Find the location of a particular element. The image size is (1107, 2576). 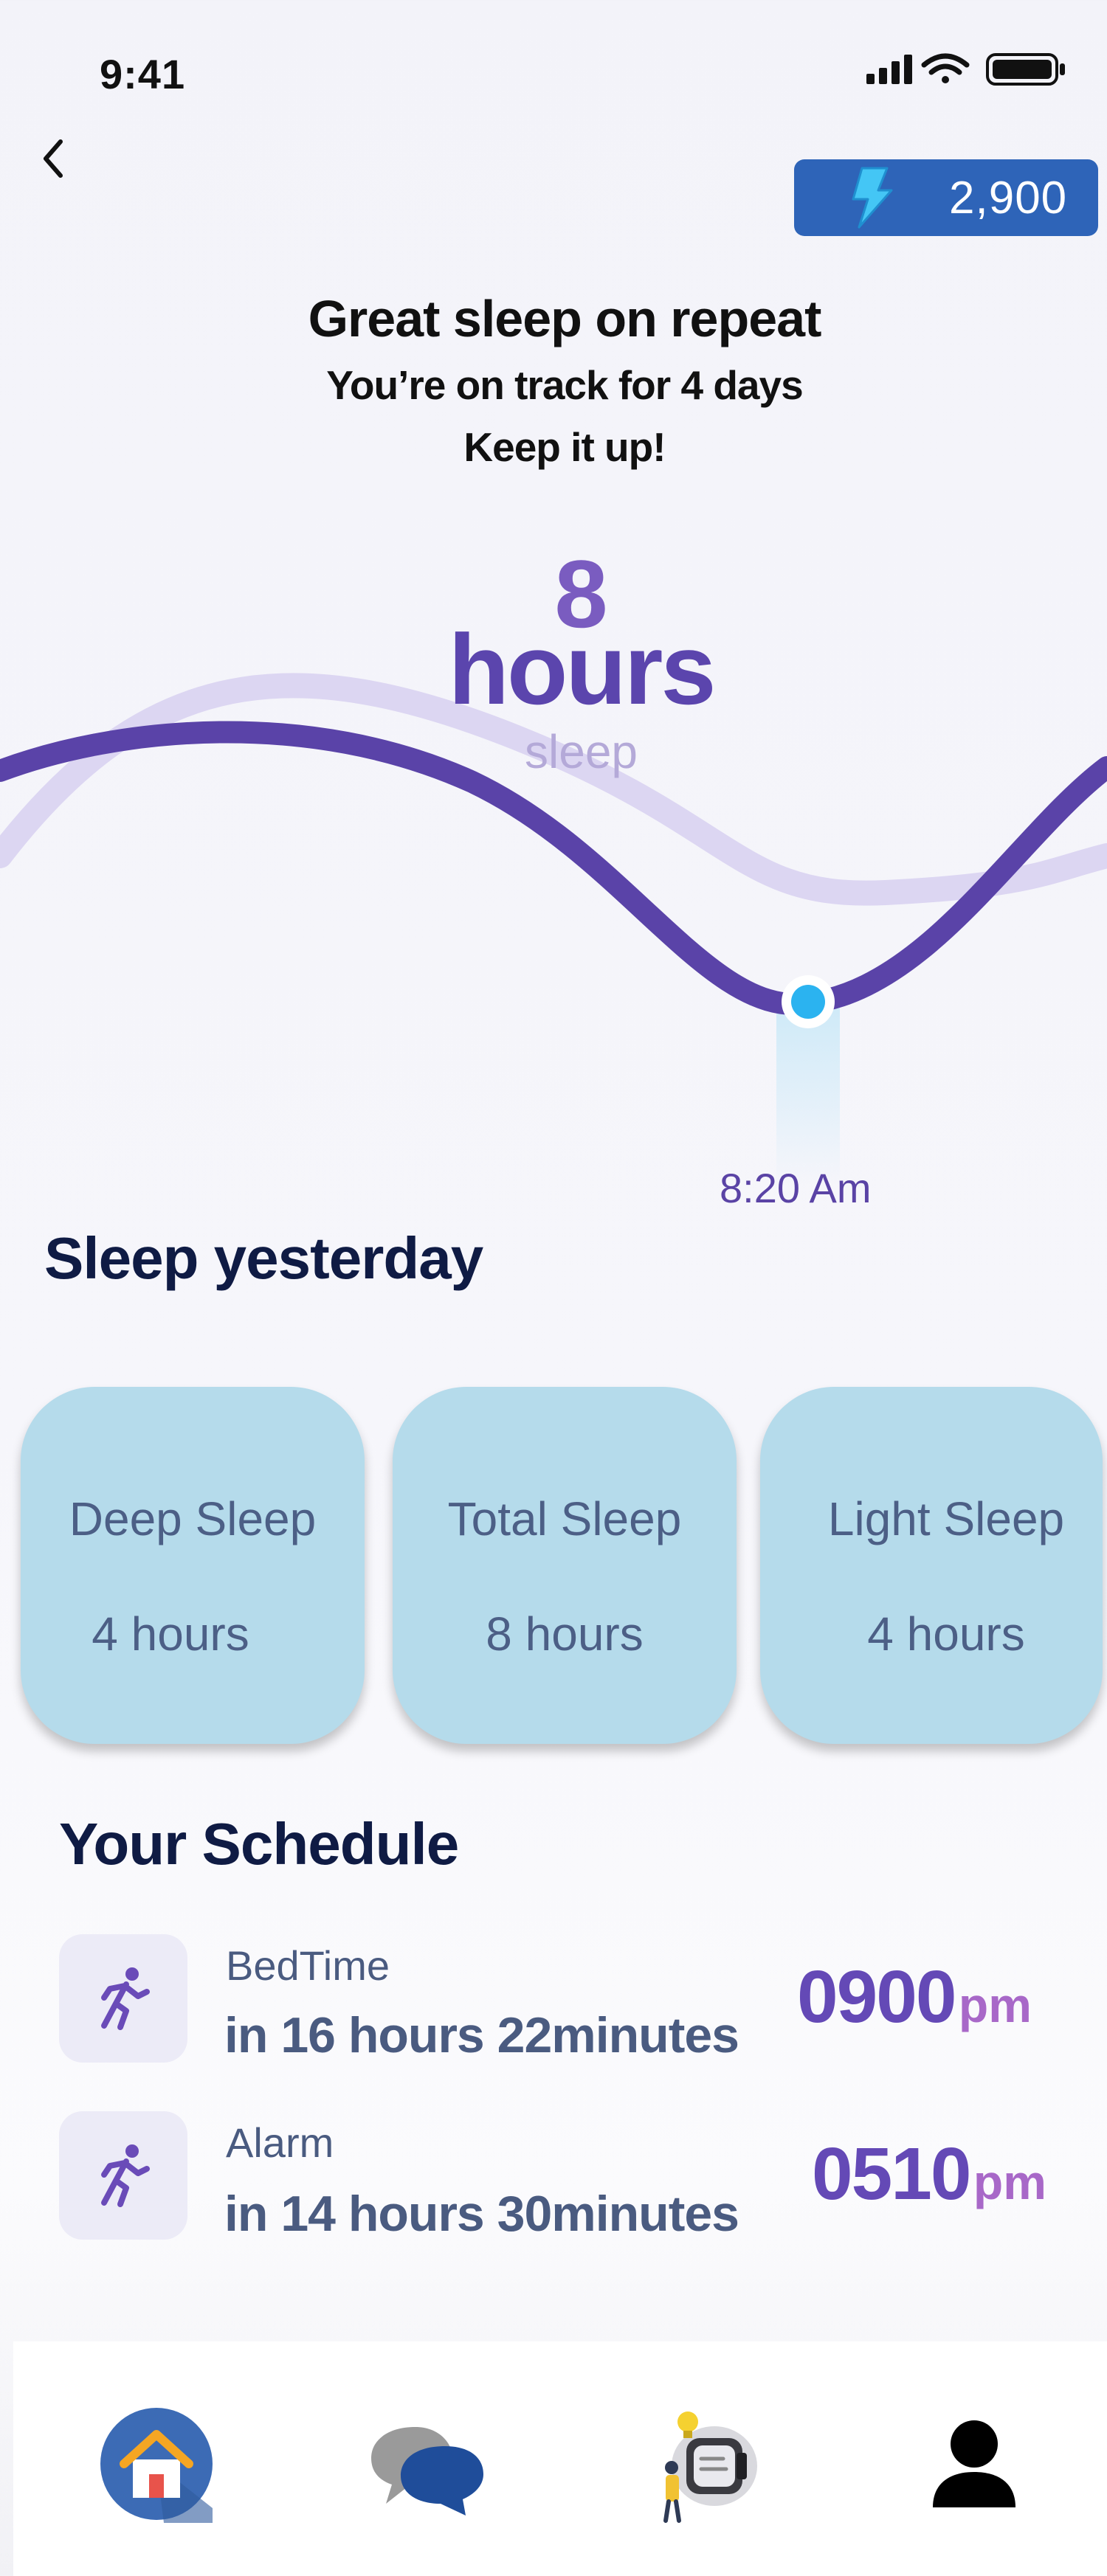

subtitle-line-1: You’re on track for 4 days is located at coordinates (564, 385).